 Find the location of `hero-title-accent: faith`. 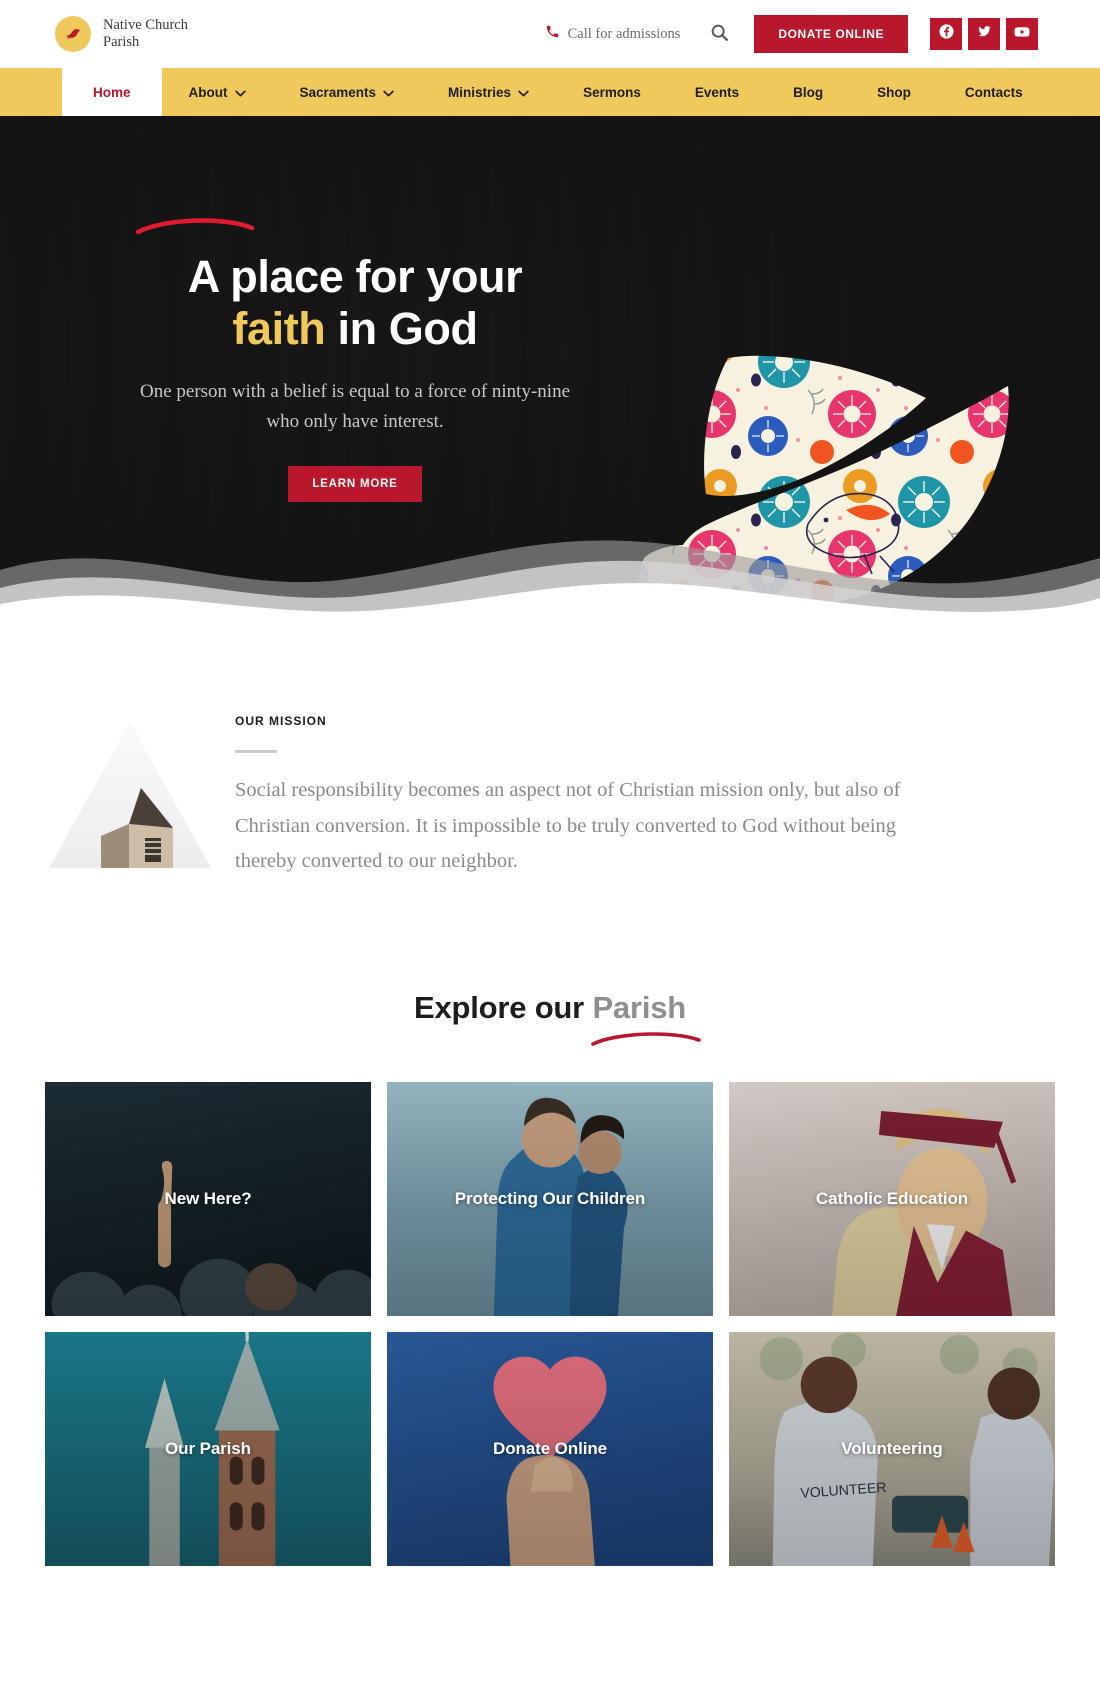

hero-title-accent: faith is located at coordinates (279, 329).